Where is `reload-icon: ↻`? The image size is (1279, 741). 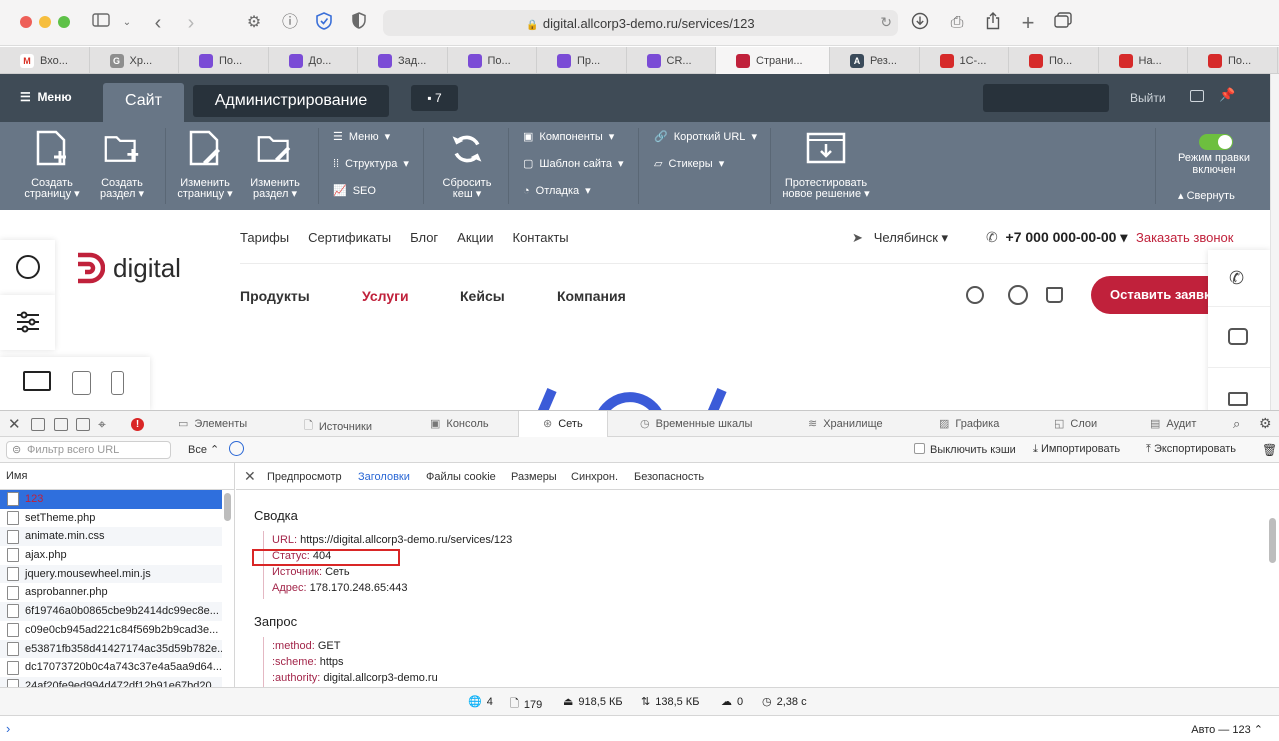
reload-icon: ↻ is located at coordinates (886, 22).